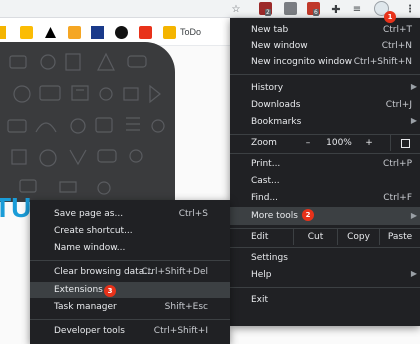 The height and width of the screenshot is (344, 420). Describe the element at coordinates (316, 12) in the screenshot. I see `extension-badge-count: 6` at that location.